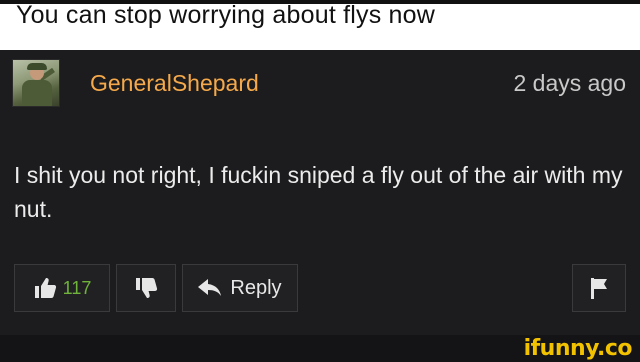  What do you see at coordinates (226, 15) in the screenshot?
I see `meme-caption: You can stop worrying about flys now` at bounding box center [226, 15].